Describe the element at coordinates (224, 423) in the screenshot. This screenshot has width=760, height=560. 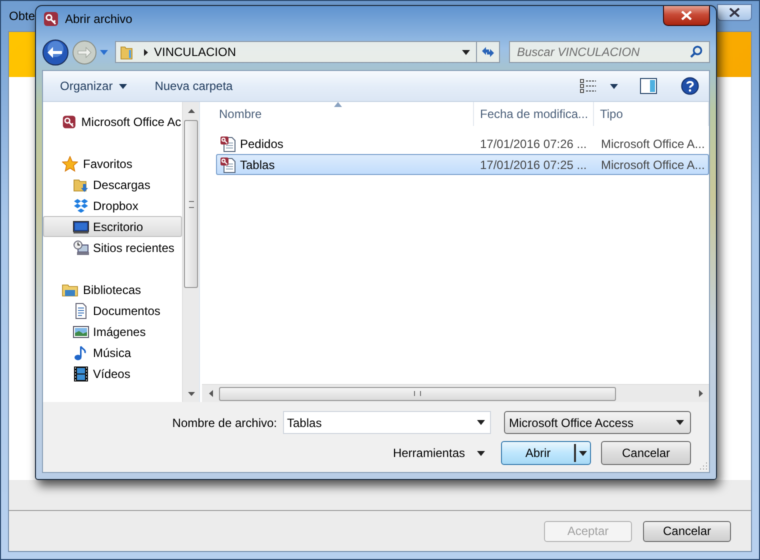
I see `field-label: Nombre de archivo:` at that location.